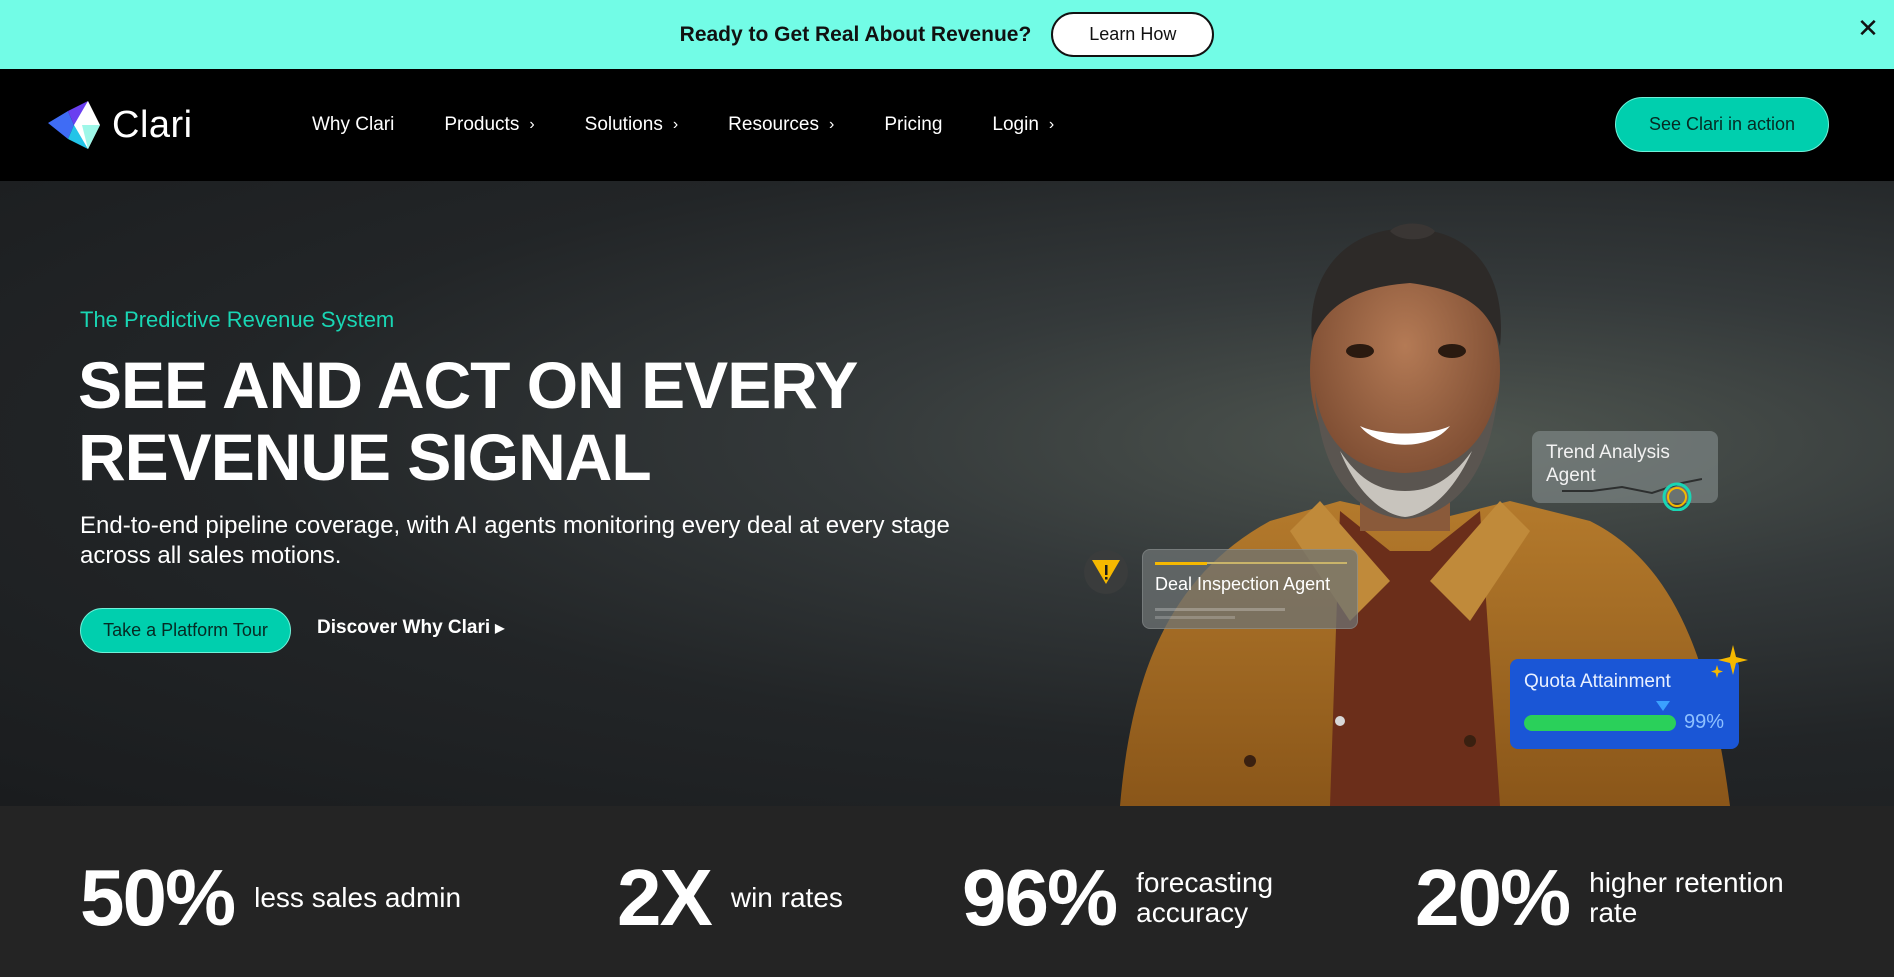  What do you see at coordinates (1493, 897) in the screenshot?
I see `stat-value: 20%` at bounding box center [1493, 897].